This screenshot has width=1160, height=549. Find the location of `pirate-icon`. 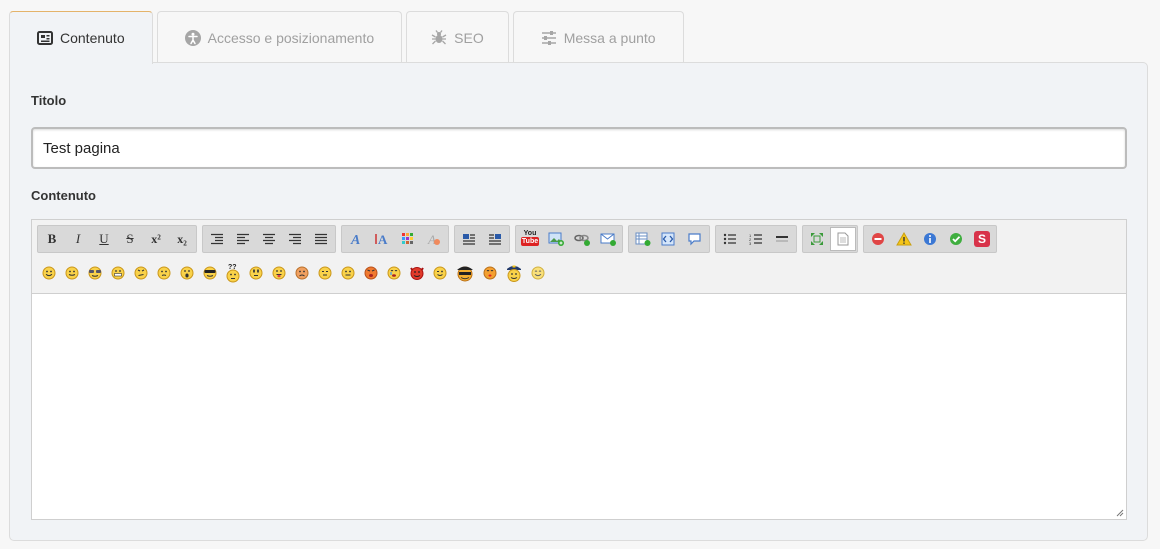

pirate-icon is located at coordinates (465, 273).